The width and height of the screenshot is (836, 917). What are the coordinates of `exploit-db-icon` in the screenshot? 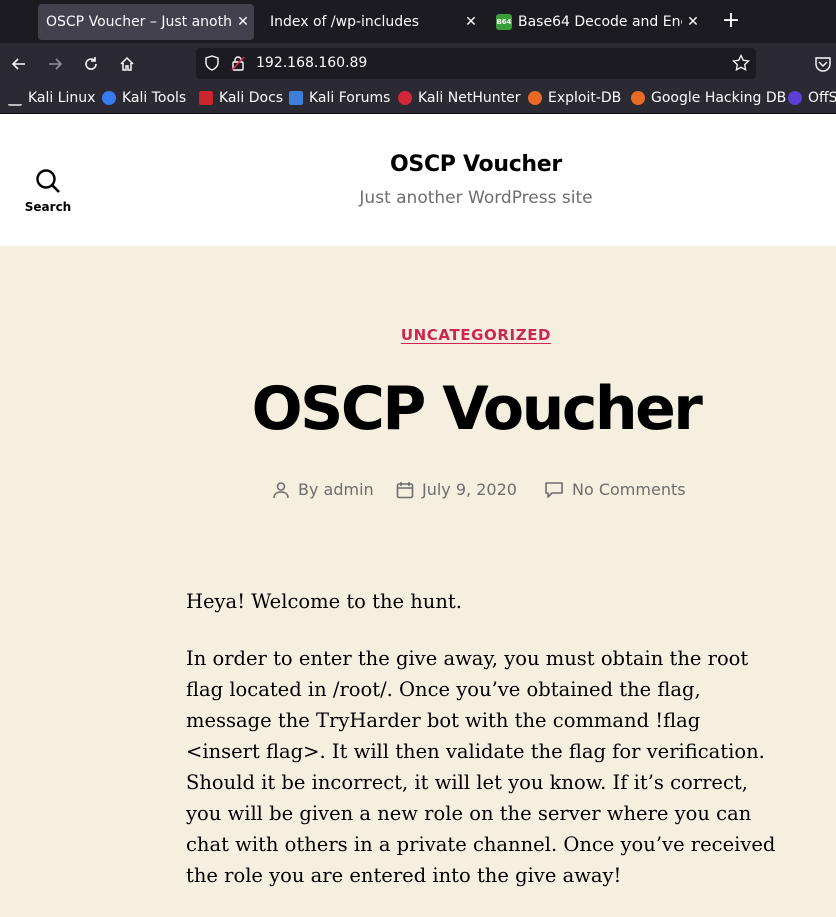 It's located at (535, 98).